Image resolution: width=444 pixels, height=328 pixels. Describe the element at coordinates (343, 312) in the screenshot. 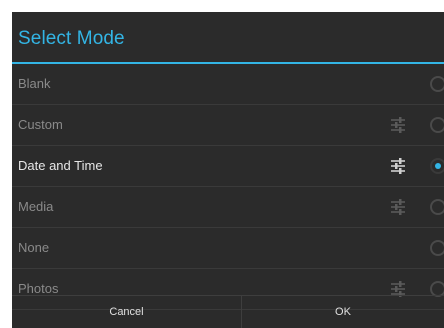

I see `ok-button: OK` at that location.